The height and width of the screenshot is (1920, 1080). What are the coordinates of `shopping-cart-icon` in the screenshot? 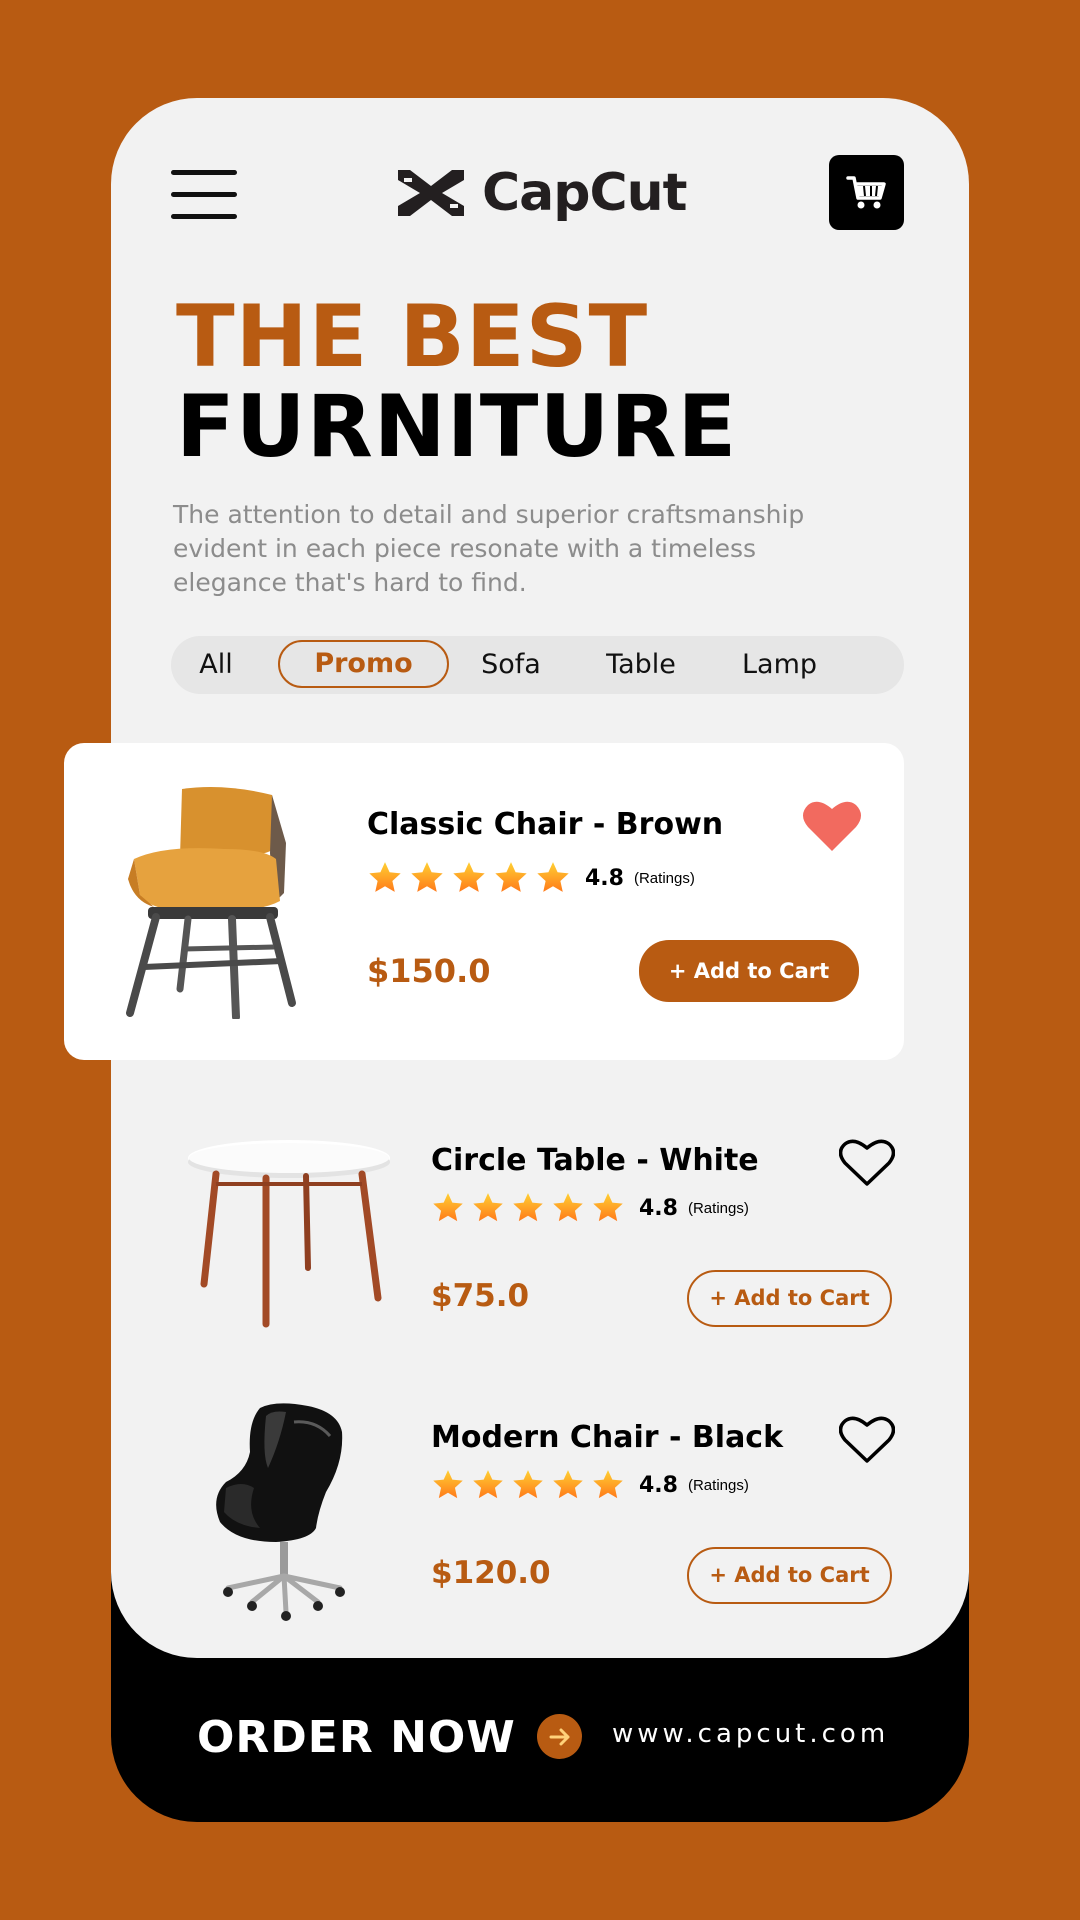 It's located at (865, 191).